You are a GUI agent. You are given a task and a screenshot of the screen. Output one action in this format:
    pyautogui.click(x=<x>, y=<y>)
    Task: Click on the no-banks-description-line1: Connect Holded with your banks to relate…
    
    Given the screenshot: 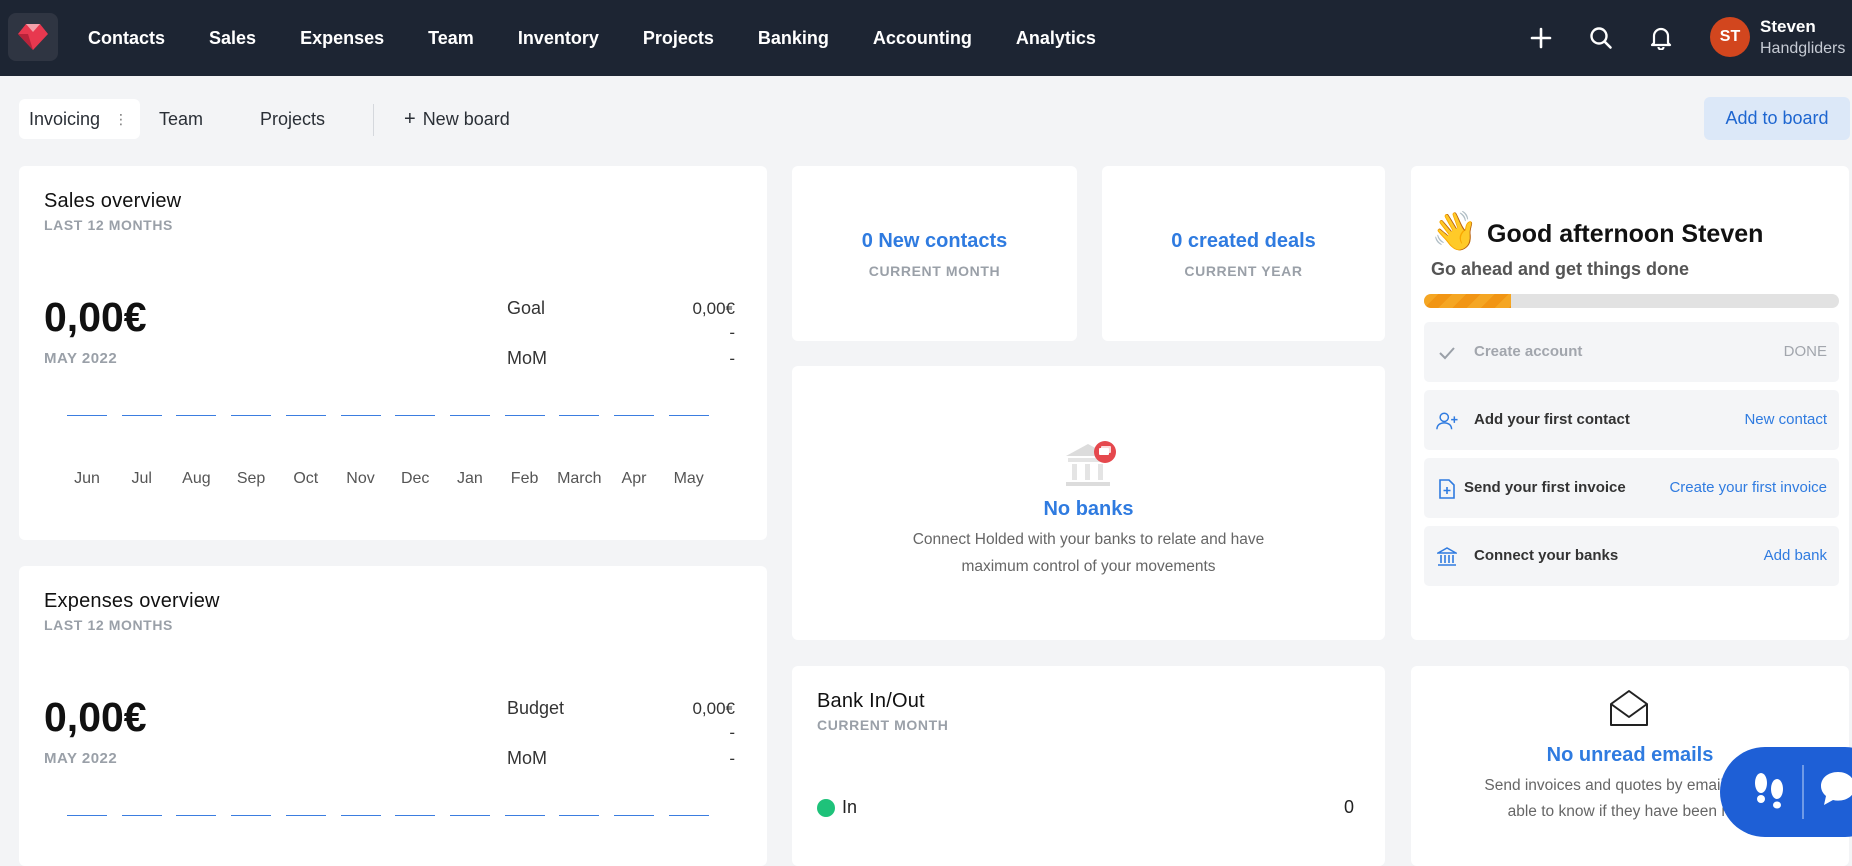 What is the action you would take?
    pyautogui.click(x=1088, y=539)
    